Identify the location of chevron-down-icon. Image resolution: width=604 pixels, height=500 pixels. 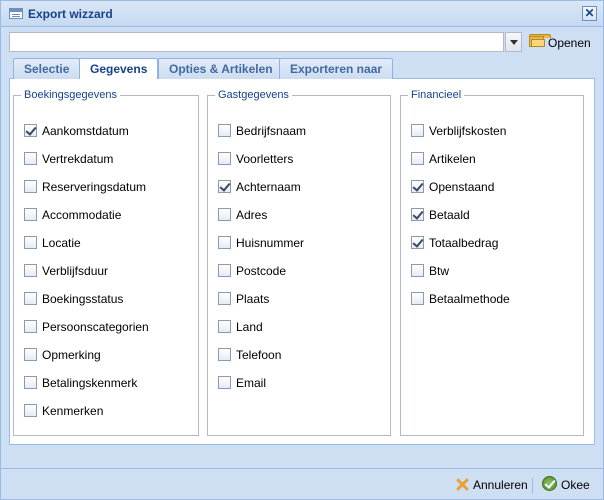
(514, 42).